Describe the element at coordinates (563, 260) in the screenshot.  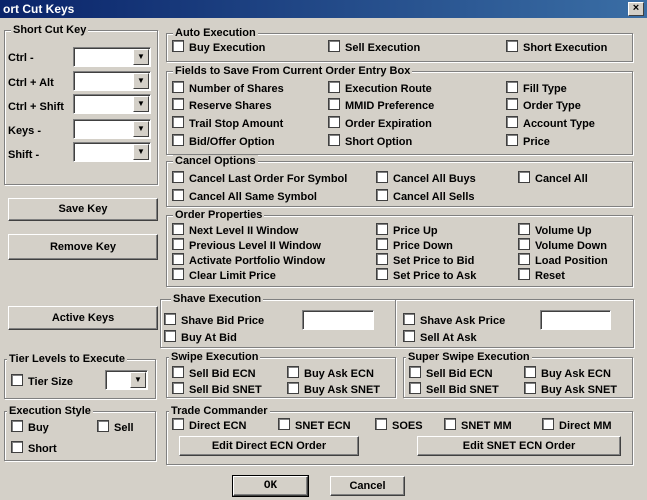
I see `load-position-checkbox: Load Position` at that location.